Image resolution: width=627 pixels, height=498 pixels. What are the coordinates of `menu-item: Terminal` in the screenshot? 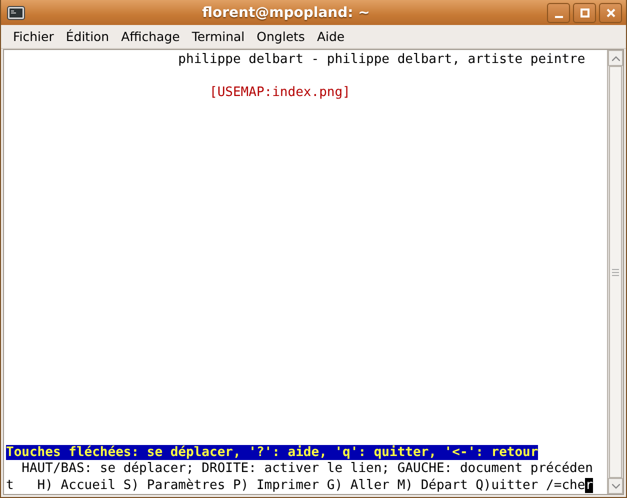 It's located at (218, 36).